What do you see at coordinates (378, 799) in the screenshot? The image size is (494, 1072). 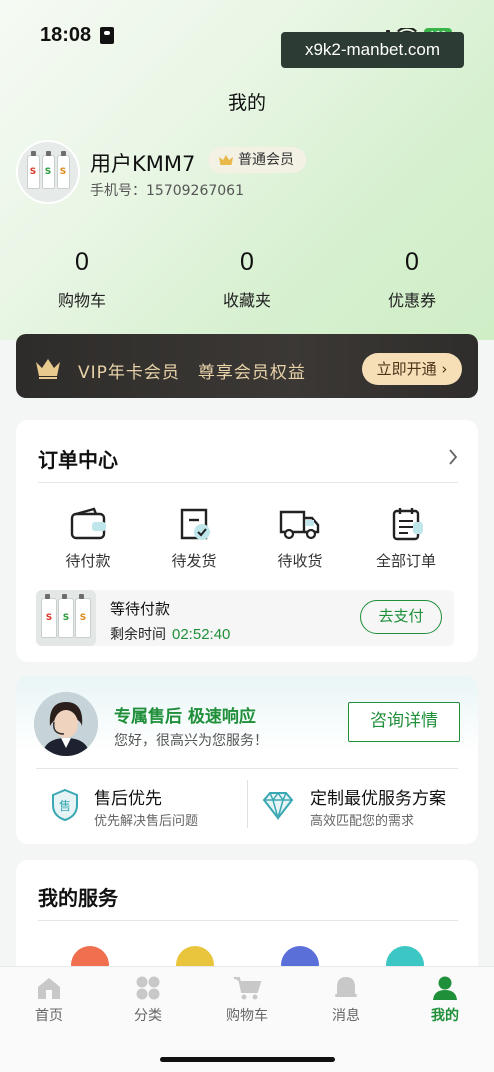 I see `feature-title: 定制最优服务方案` at bounding box center [378, 799].